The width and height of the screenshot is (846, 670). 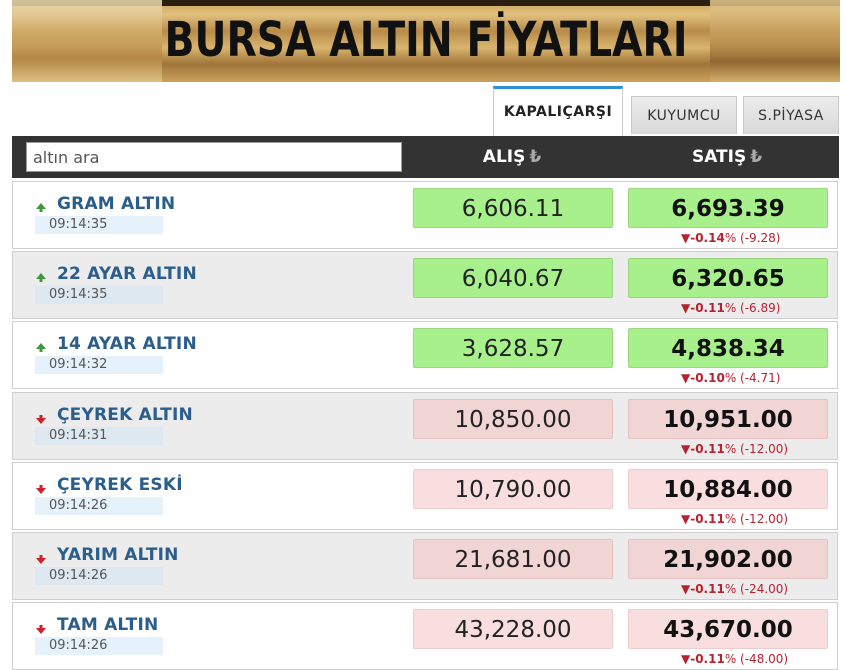 What do you see at coordinates (756, 659) in the screenshot?
I see `change-amount: % (-48.00)` at bounding box center [756, 659].